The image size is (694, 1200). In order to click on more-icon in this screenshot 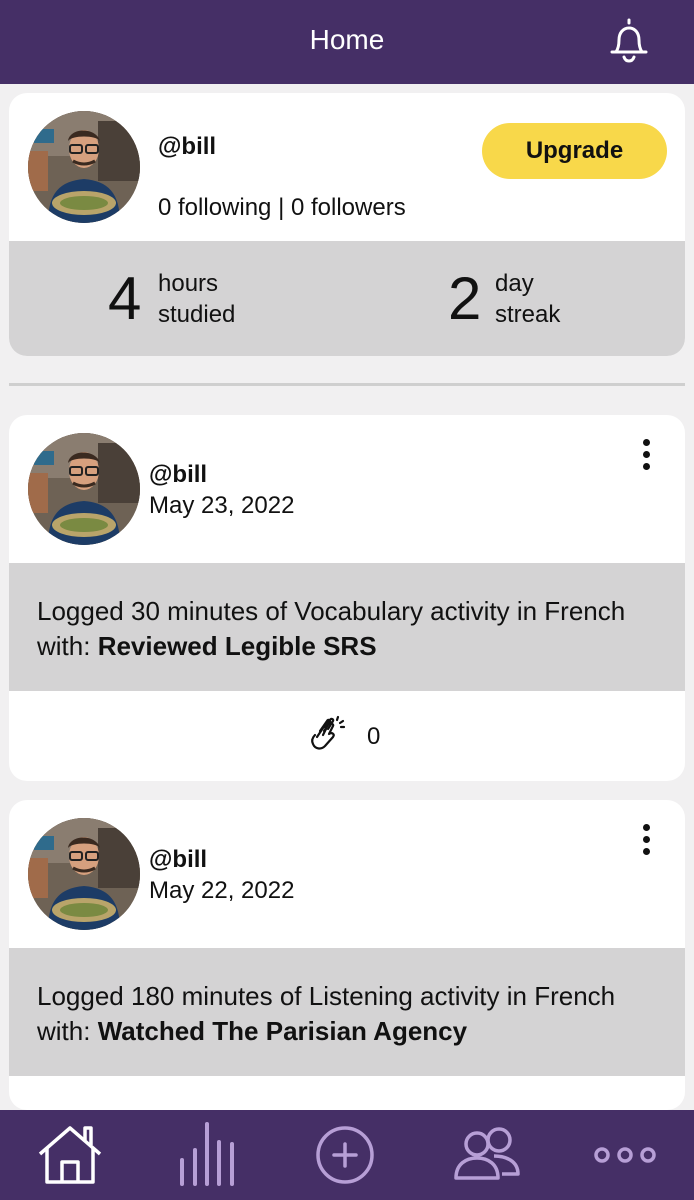, I will do `click(625, 1155)`.